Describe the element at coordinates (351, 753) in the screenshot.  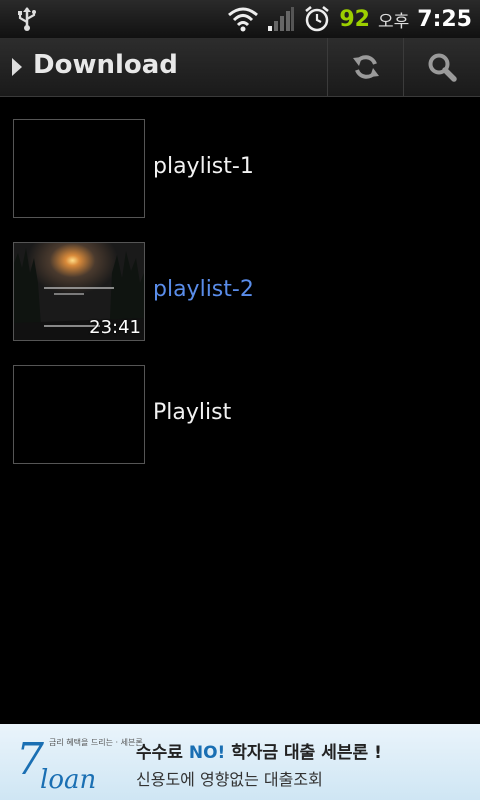
I see `ad-headline-brand: 세븐론 !` at that location.